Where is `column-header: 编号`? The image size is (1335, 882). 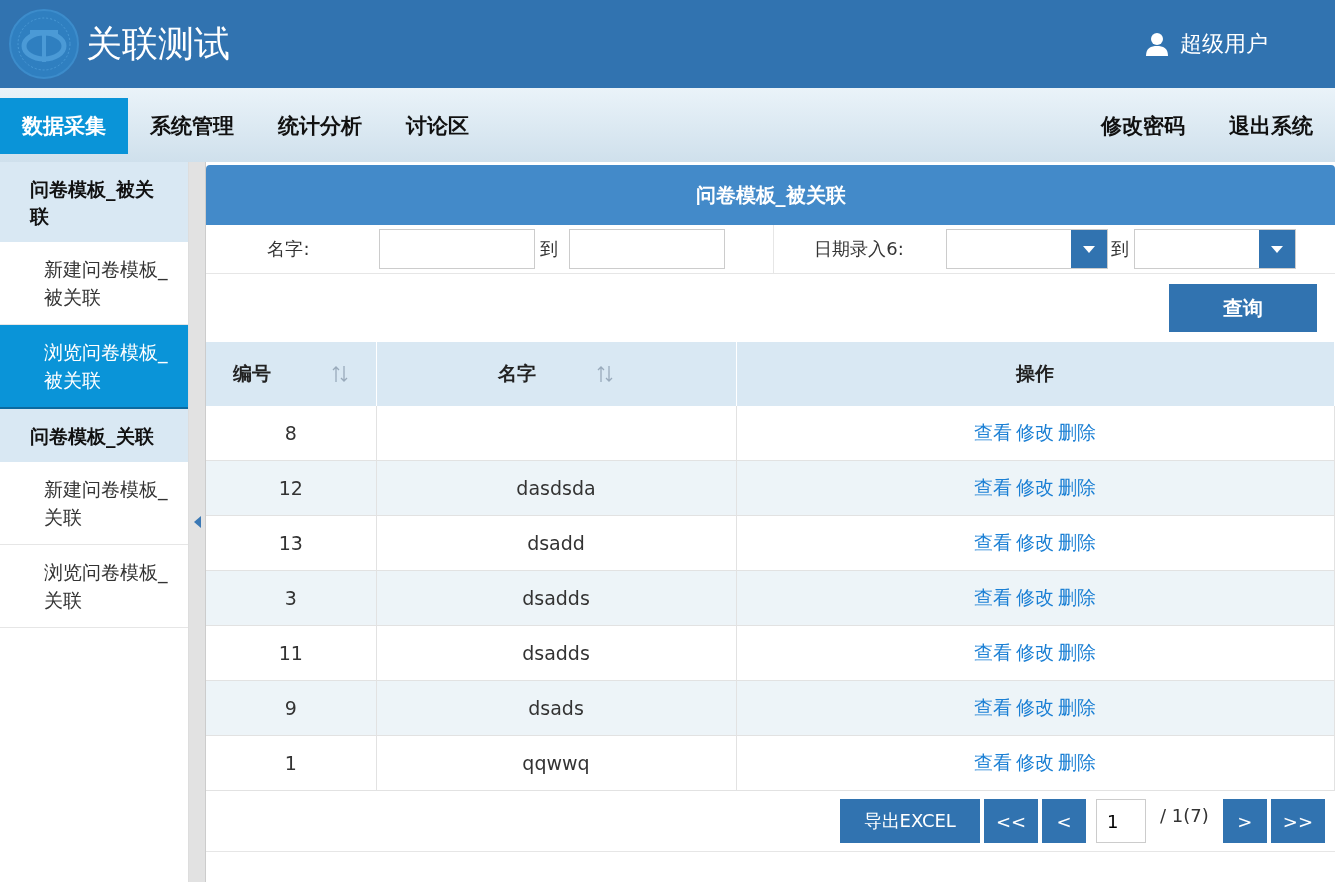 column-header: 编号 is located at coordinates (251, 373).